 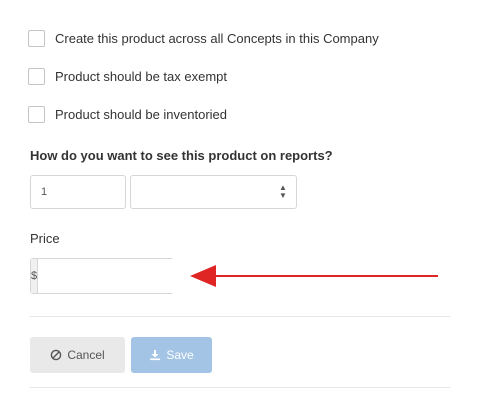 What do you see at coordinates (213, 192) in the screenshot?
I see `report-unit-select: ▲ ▼` at bounding box center [213, 192].